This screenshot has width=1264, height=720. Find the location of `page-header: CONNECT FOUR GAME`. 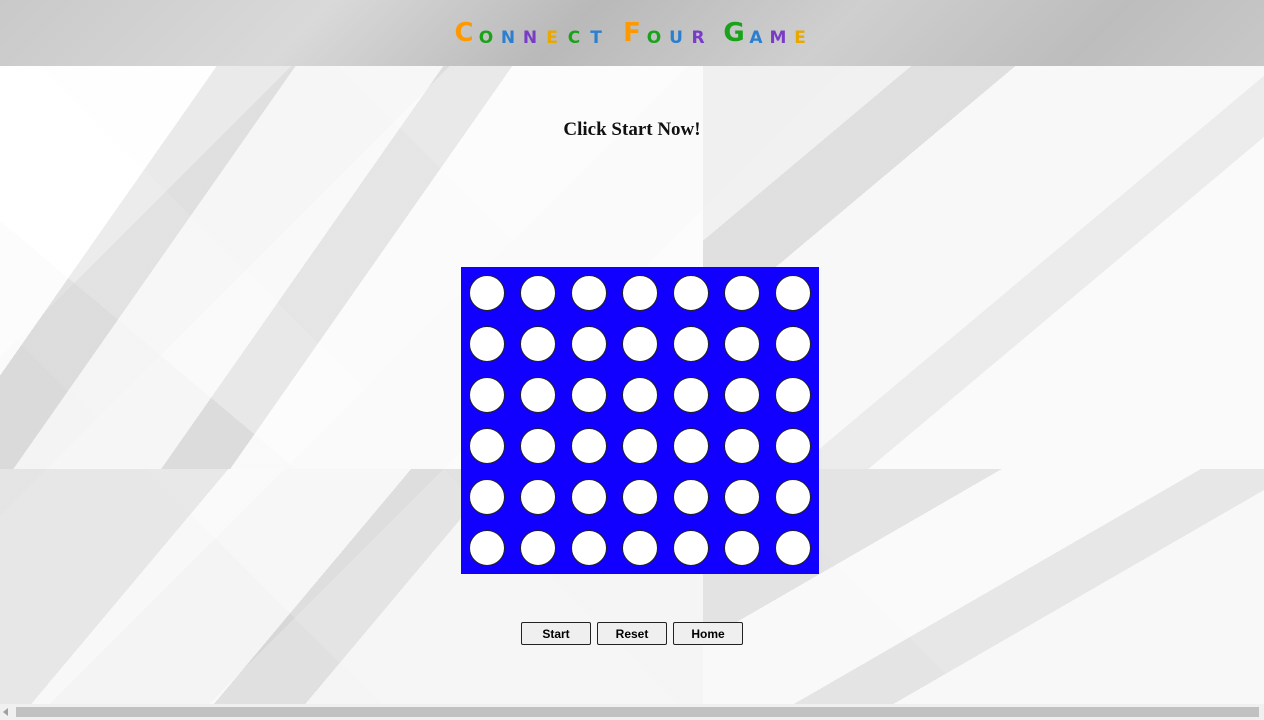

page-header: CONNECT FOUR GAME is located at coordinates (632, 33).